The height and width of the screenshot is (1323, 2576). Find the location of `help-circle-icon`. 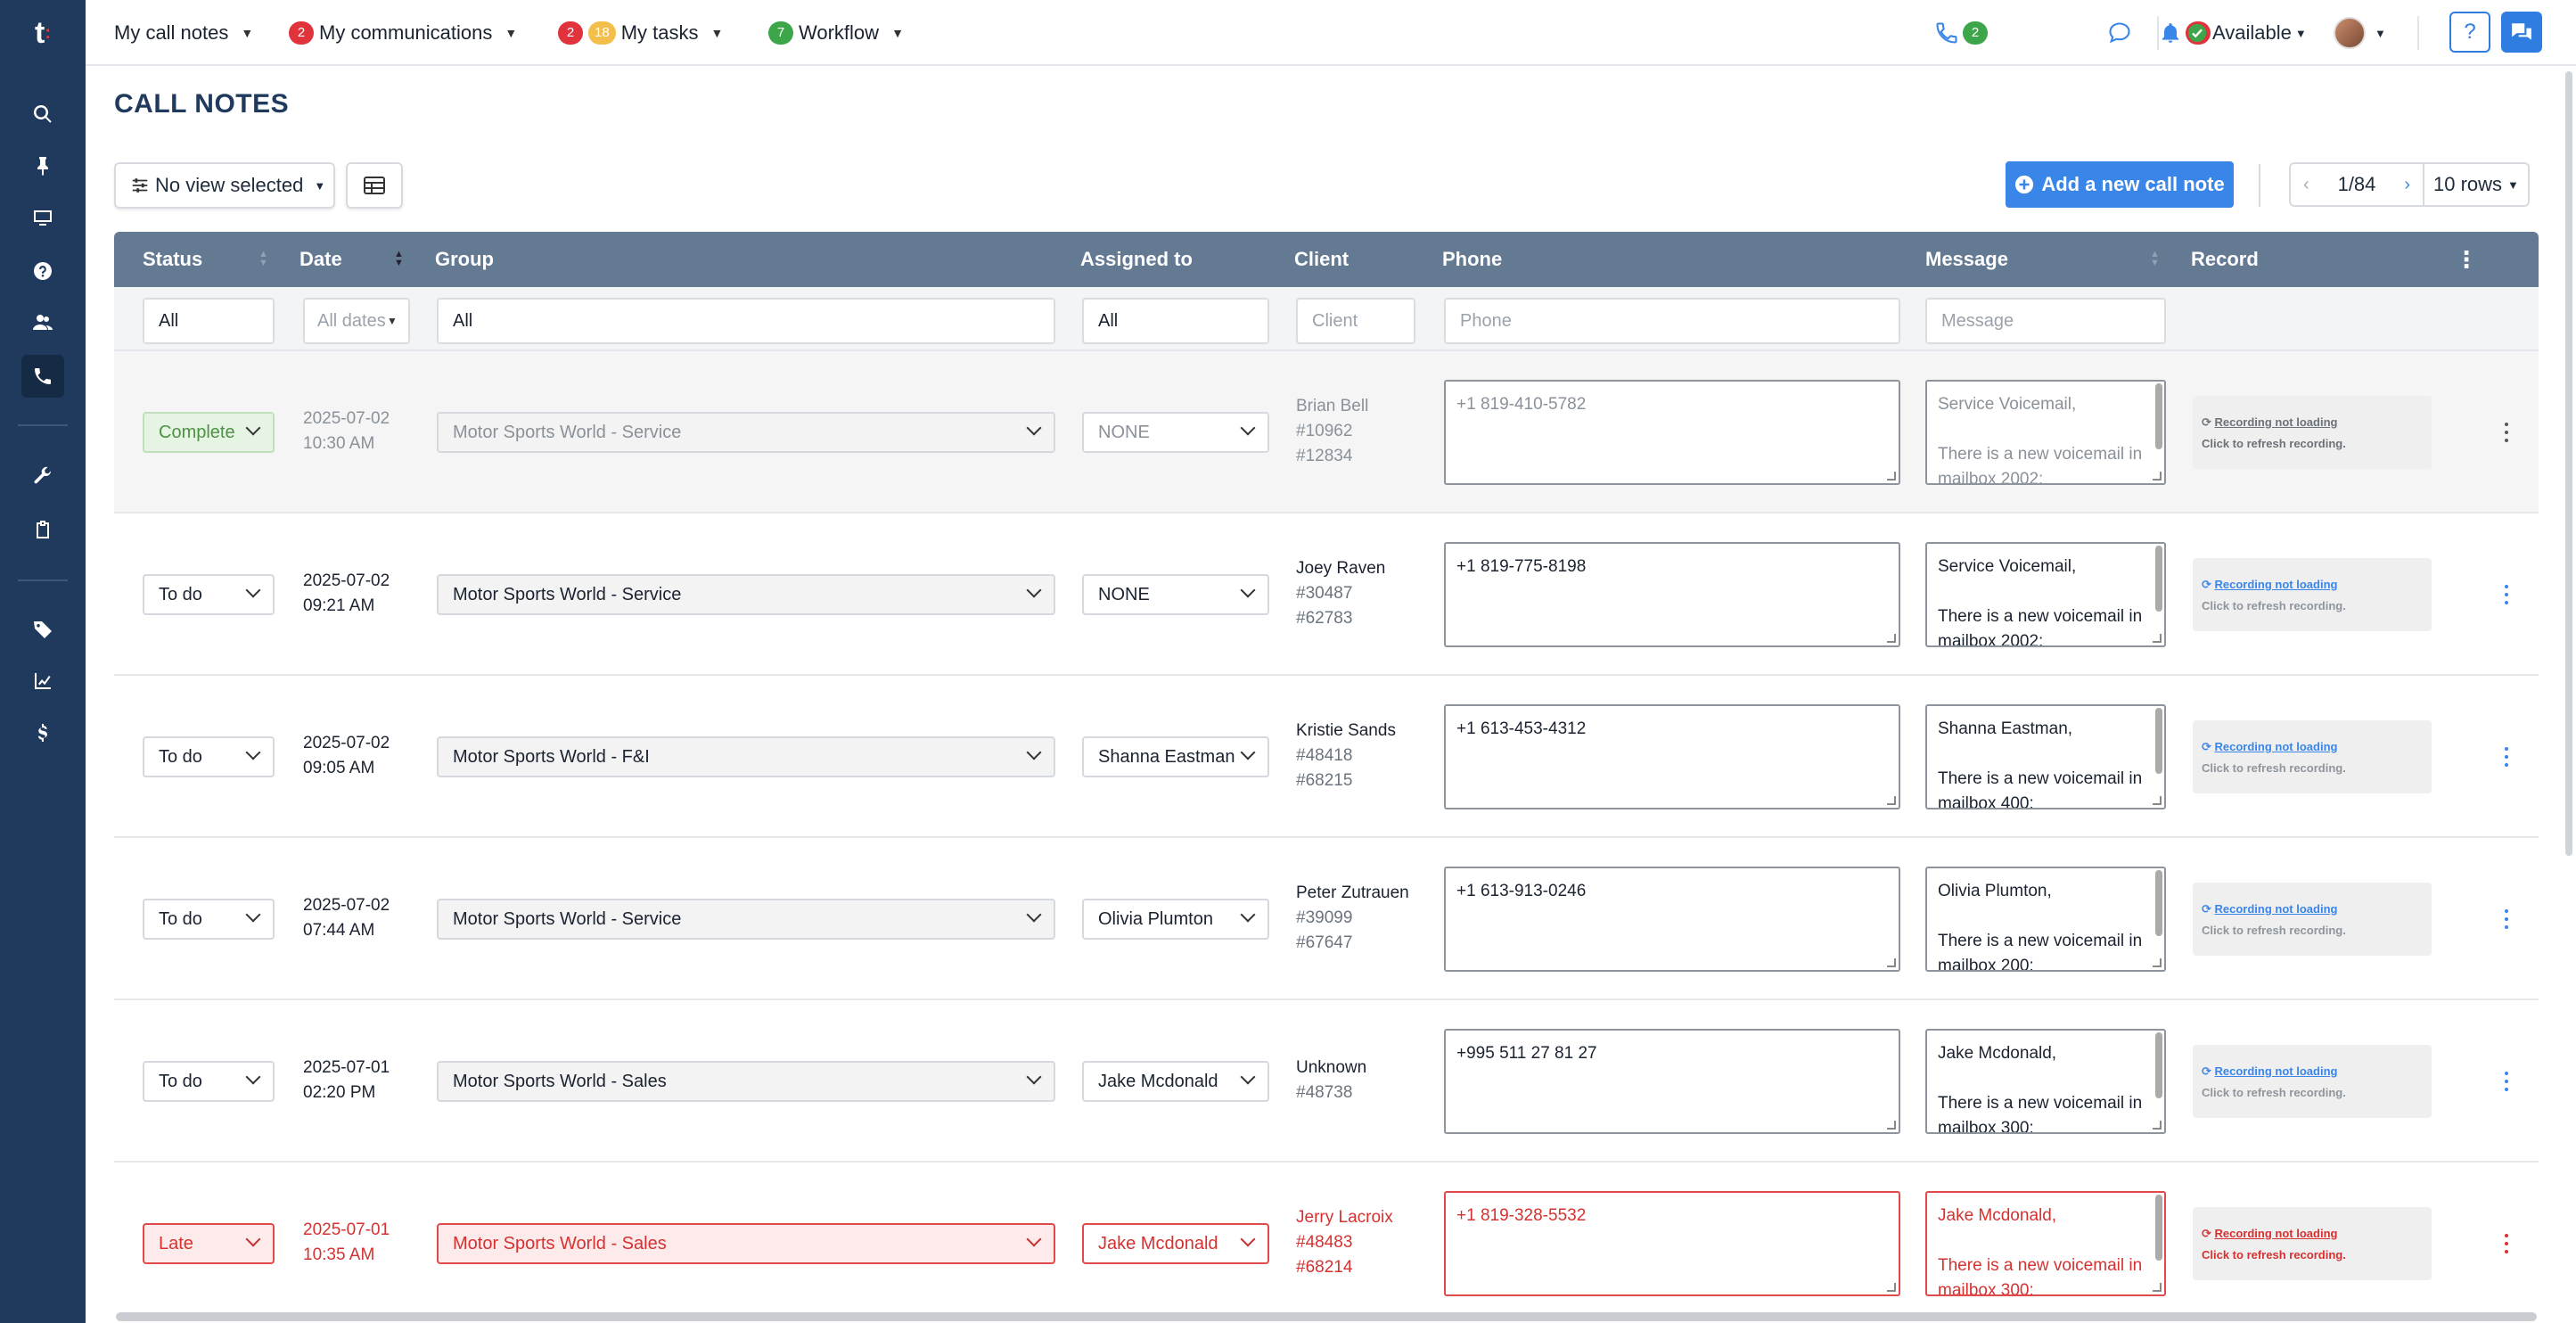

help-circle-icon is located at coordinates (42, 271).